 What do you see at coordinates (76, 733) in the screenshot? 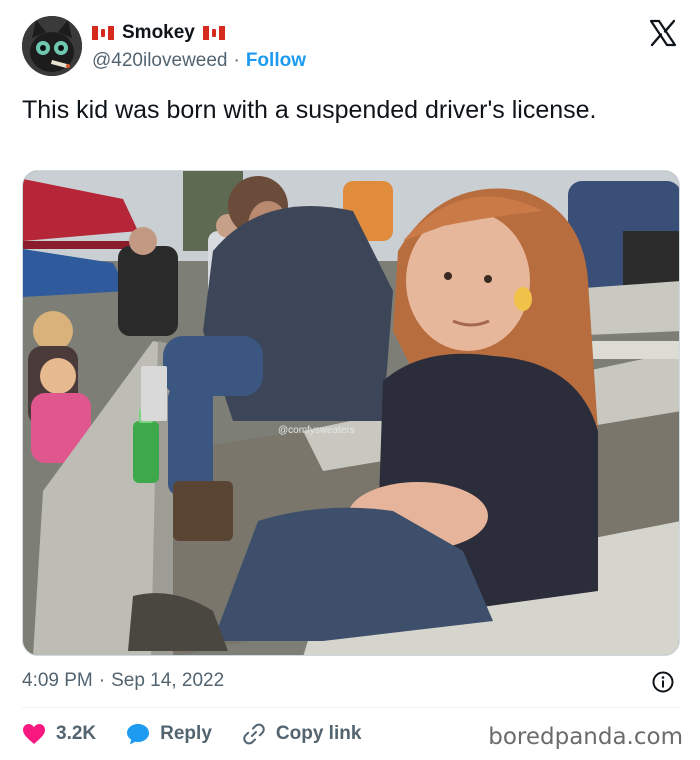
I see `like-count: 3.2K` at bounding box center [76, 733].